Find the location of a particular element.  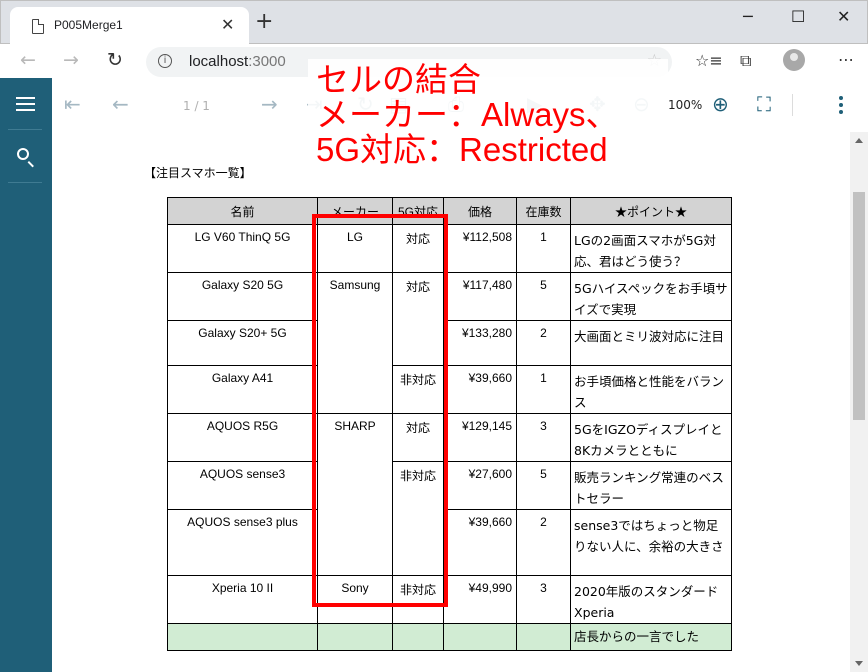

viewer-sidebar is located at coordinates (26, 375).